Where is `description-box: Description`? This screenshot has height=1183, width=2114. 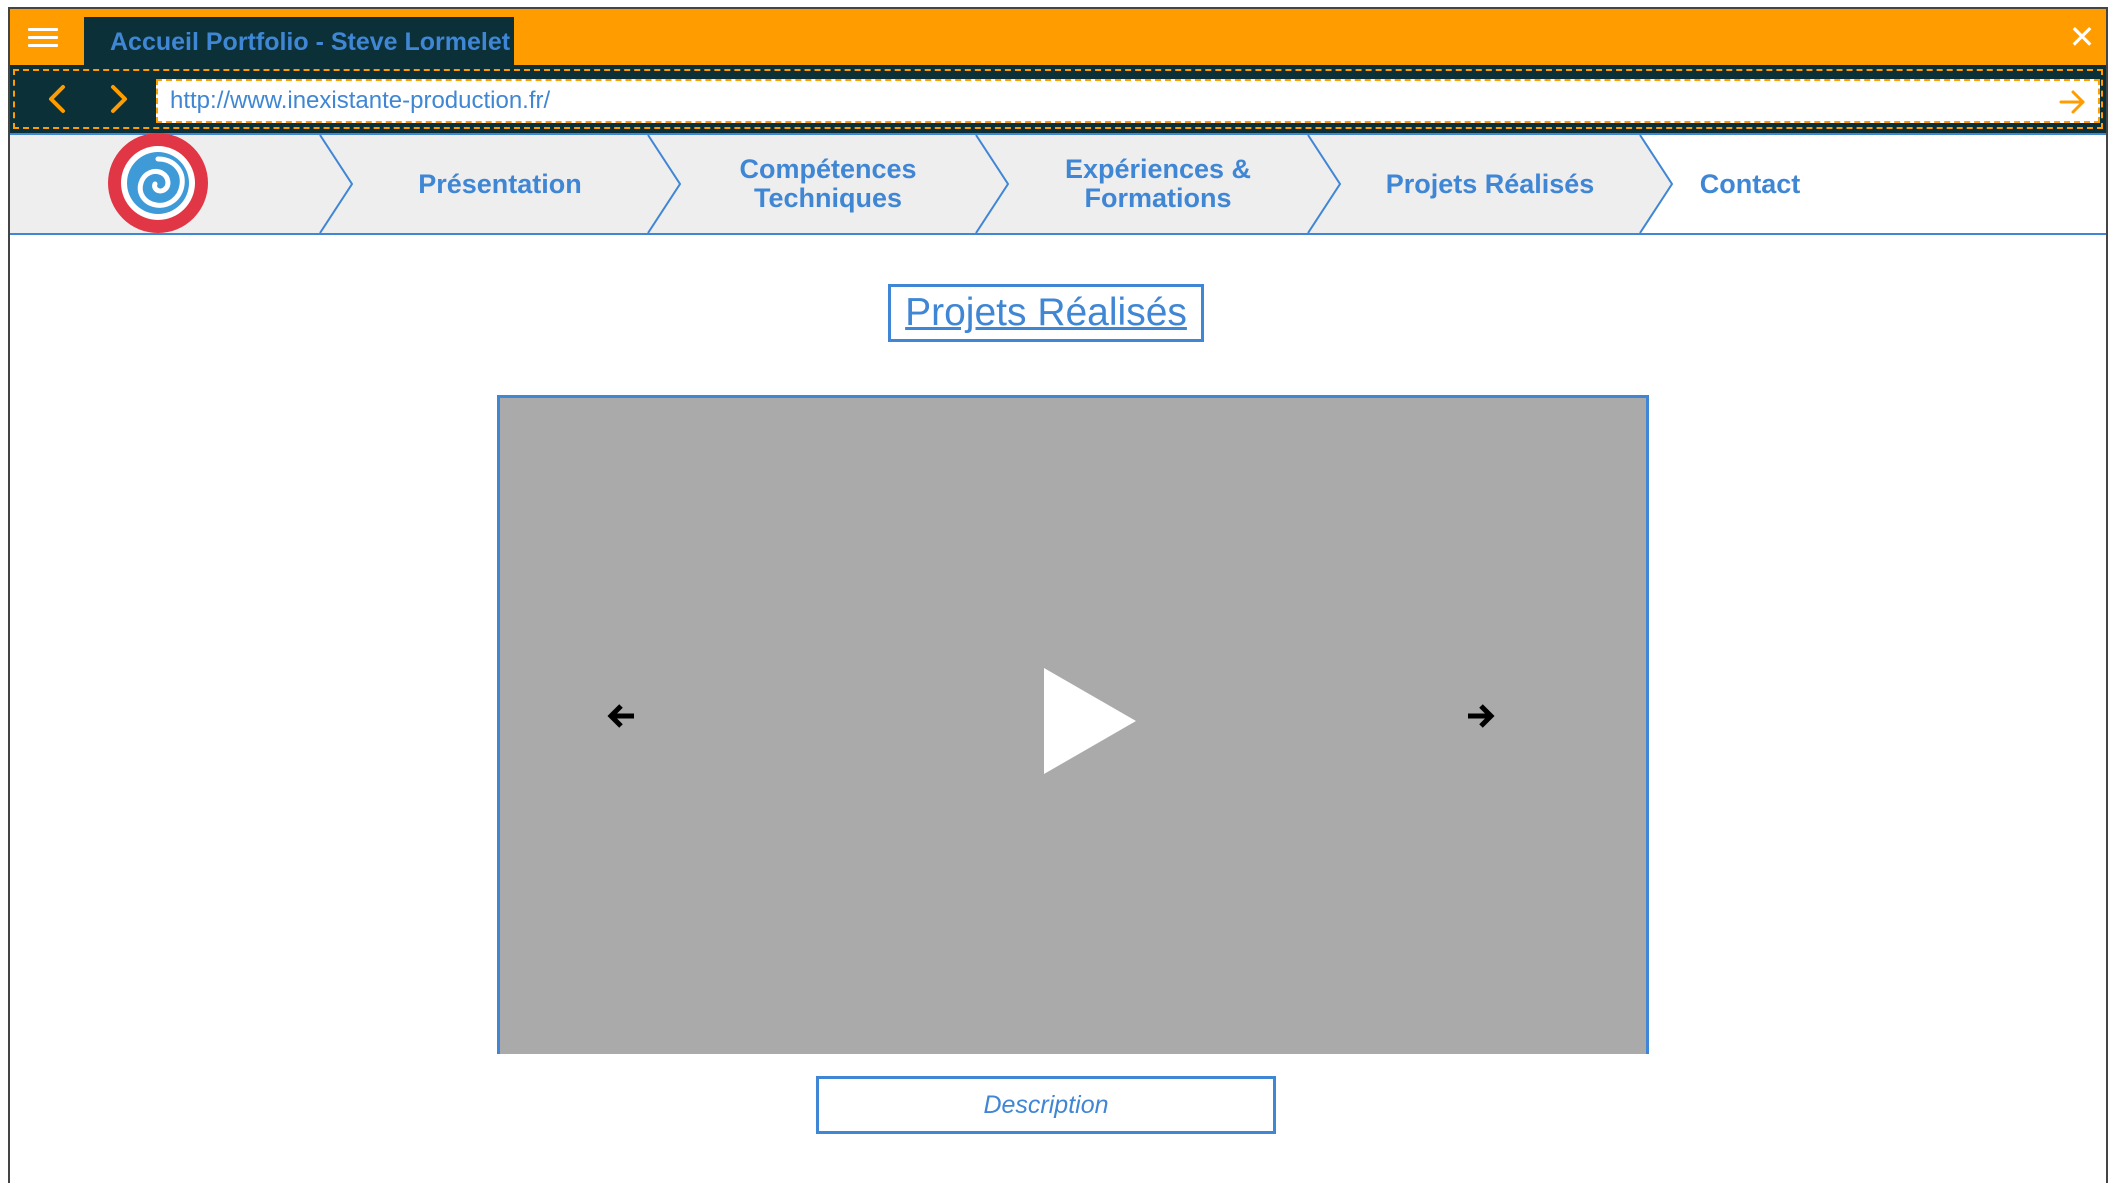 description-box: Description is located at coordinates (1046, 1105).